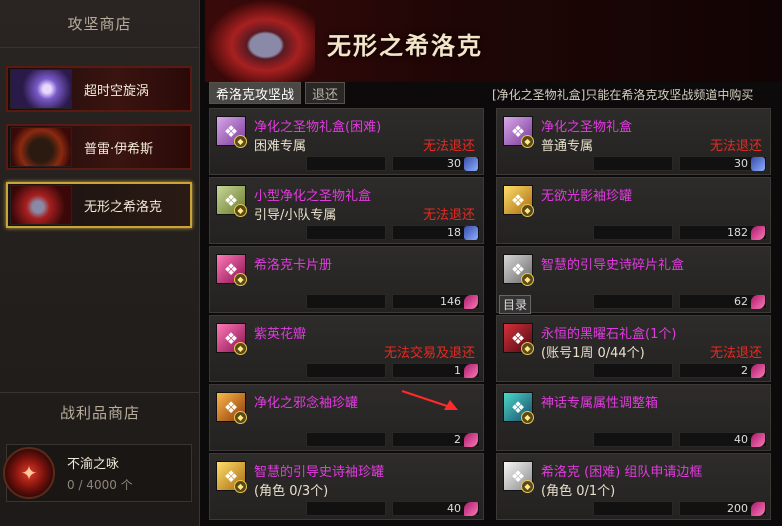 The image size is (782, 526). What do you see at coordinates (457, 370) in the screenshot?
I see `item-price: 1` at bounding box center [457, 370].